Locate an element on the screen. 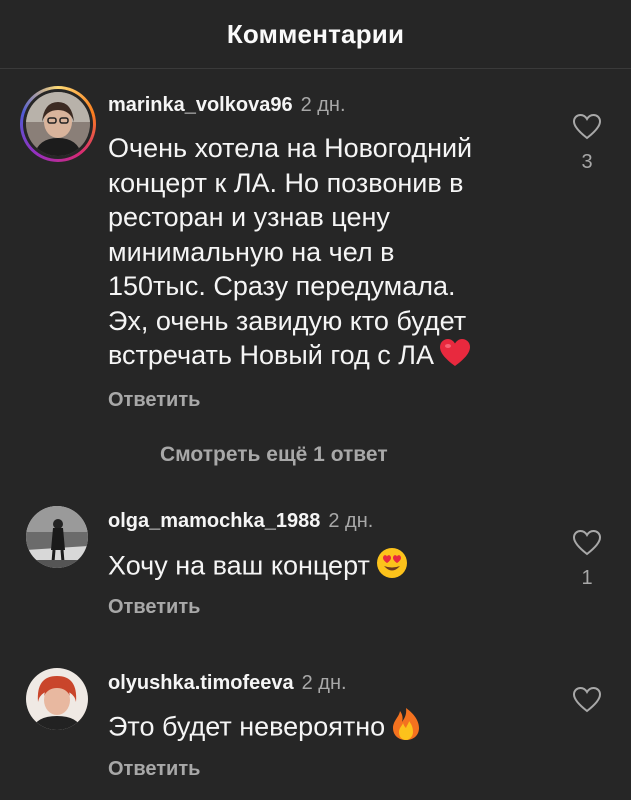 This screenshot has width=631, height=800. view-more-replies: Смотреть ещё 1 ответ is located at coordinates (274, 455).